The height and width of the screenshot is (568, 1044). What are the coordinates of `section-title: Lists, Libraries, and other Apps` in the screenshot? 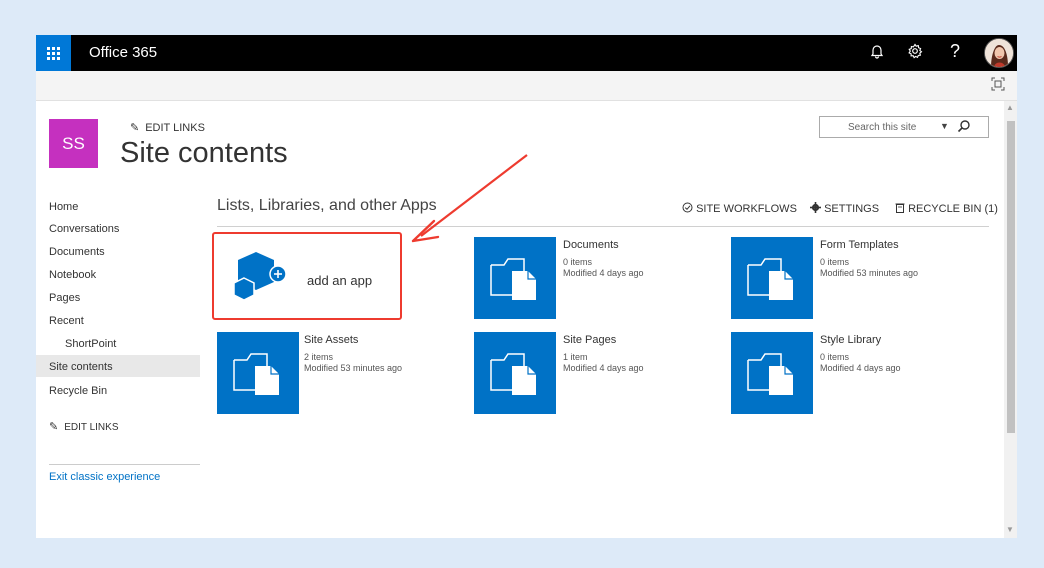 It's located at (327, 205).